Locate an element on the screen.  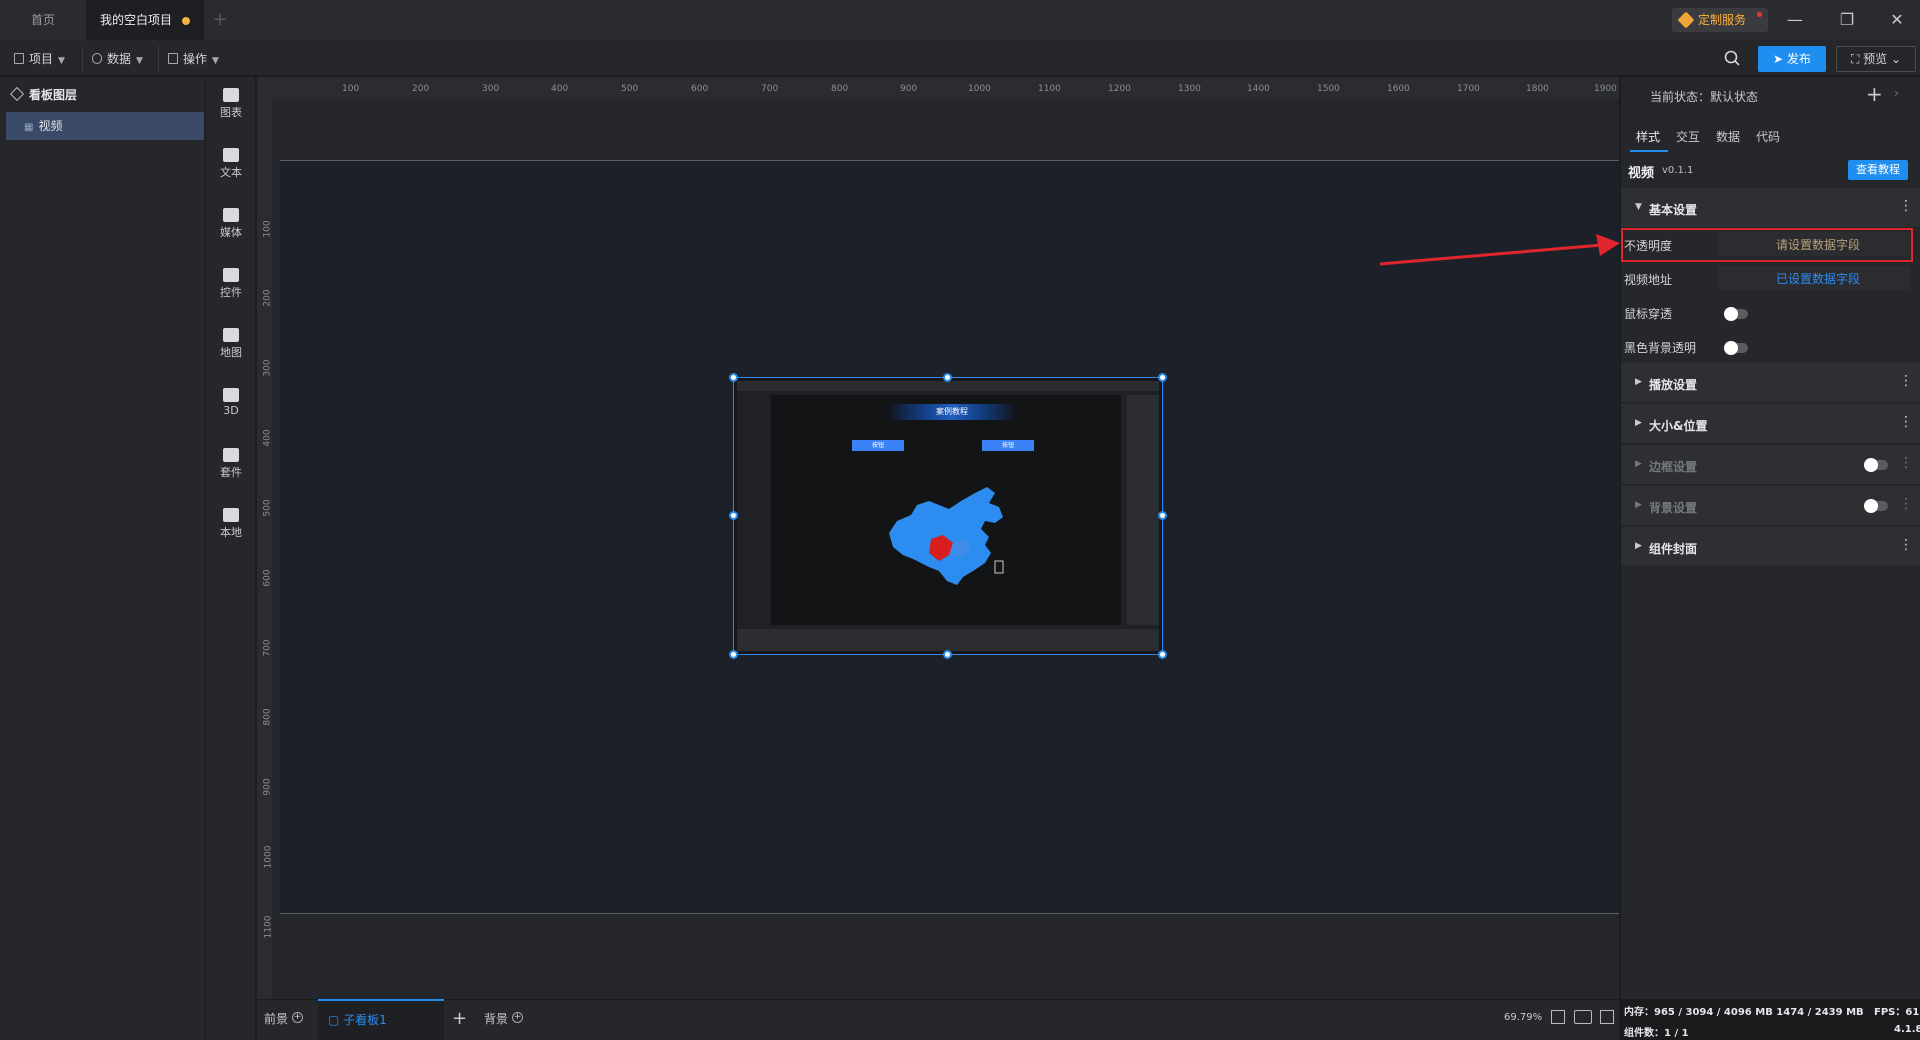
layer-item-video: ▦ 视频 is located at coordinates (105, 126).